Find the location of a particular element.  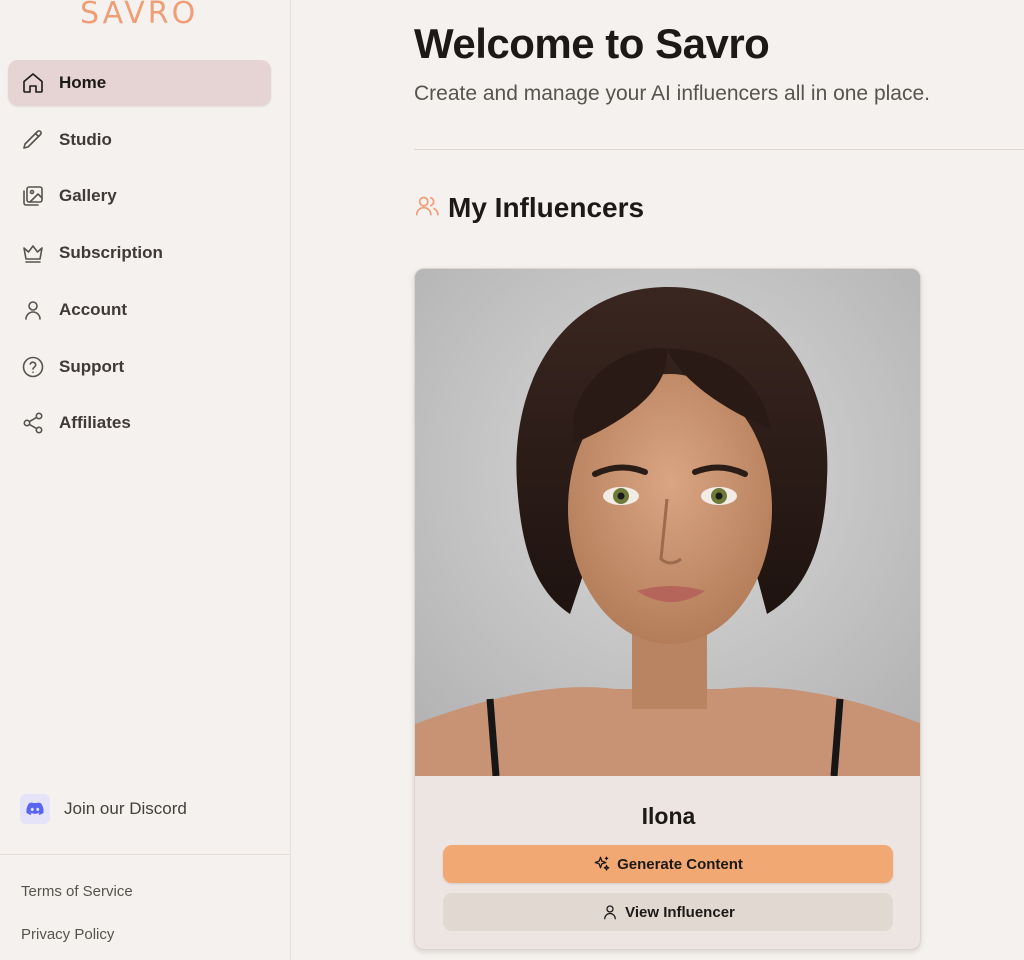

discord-label: Join our Discord is located at coordinates (125, 808).